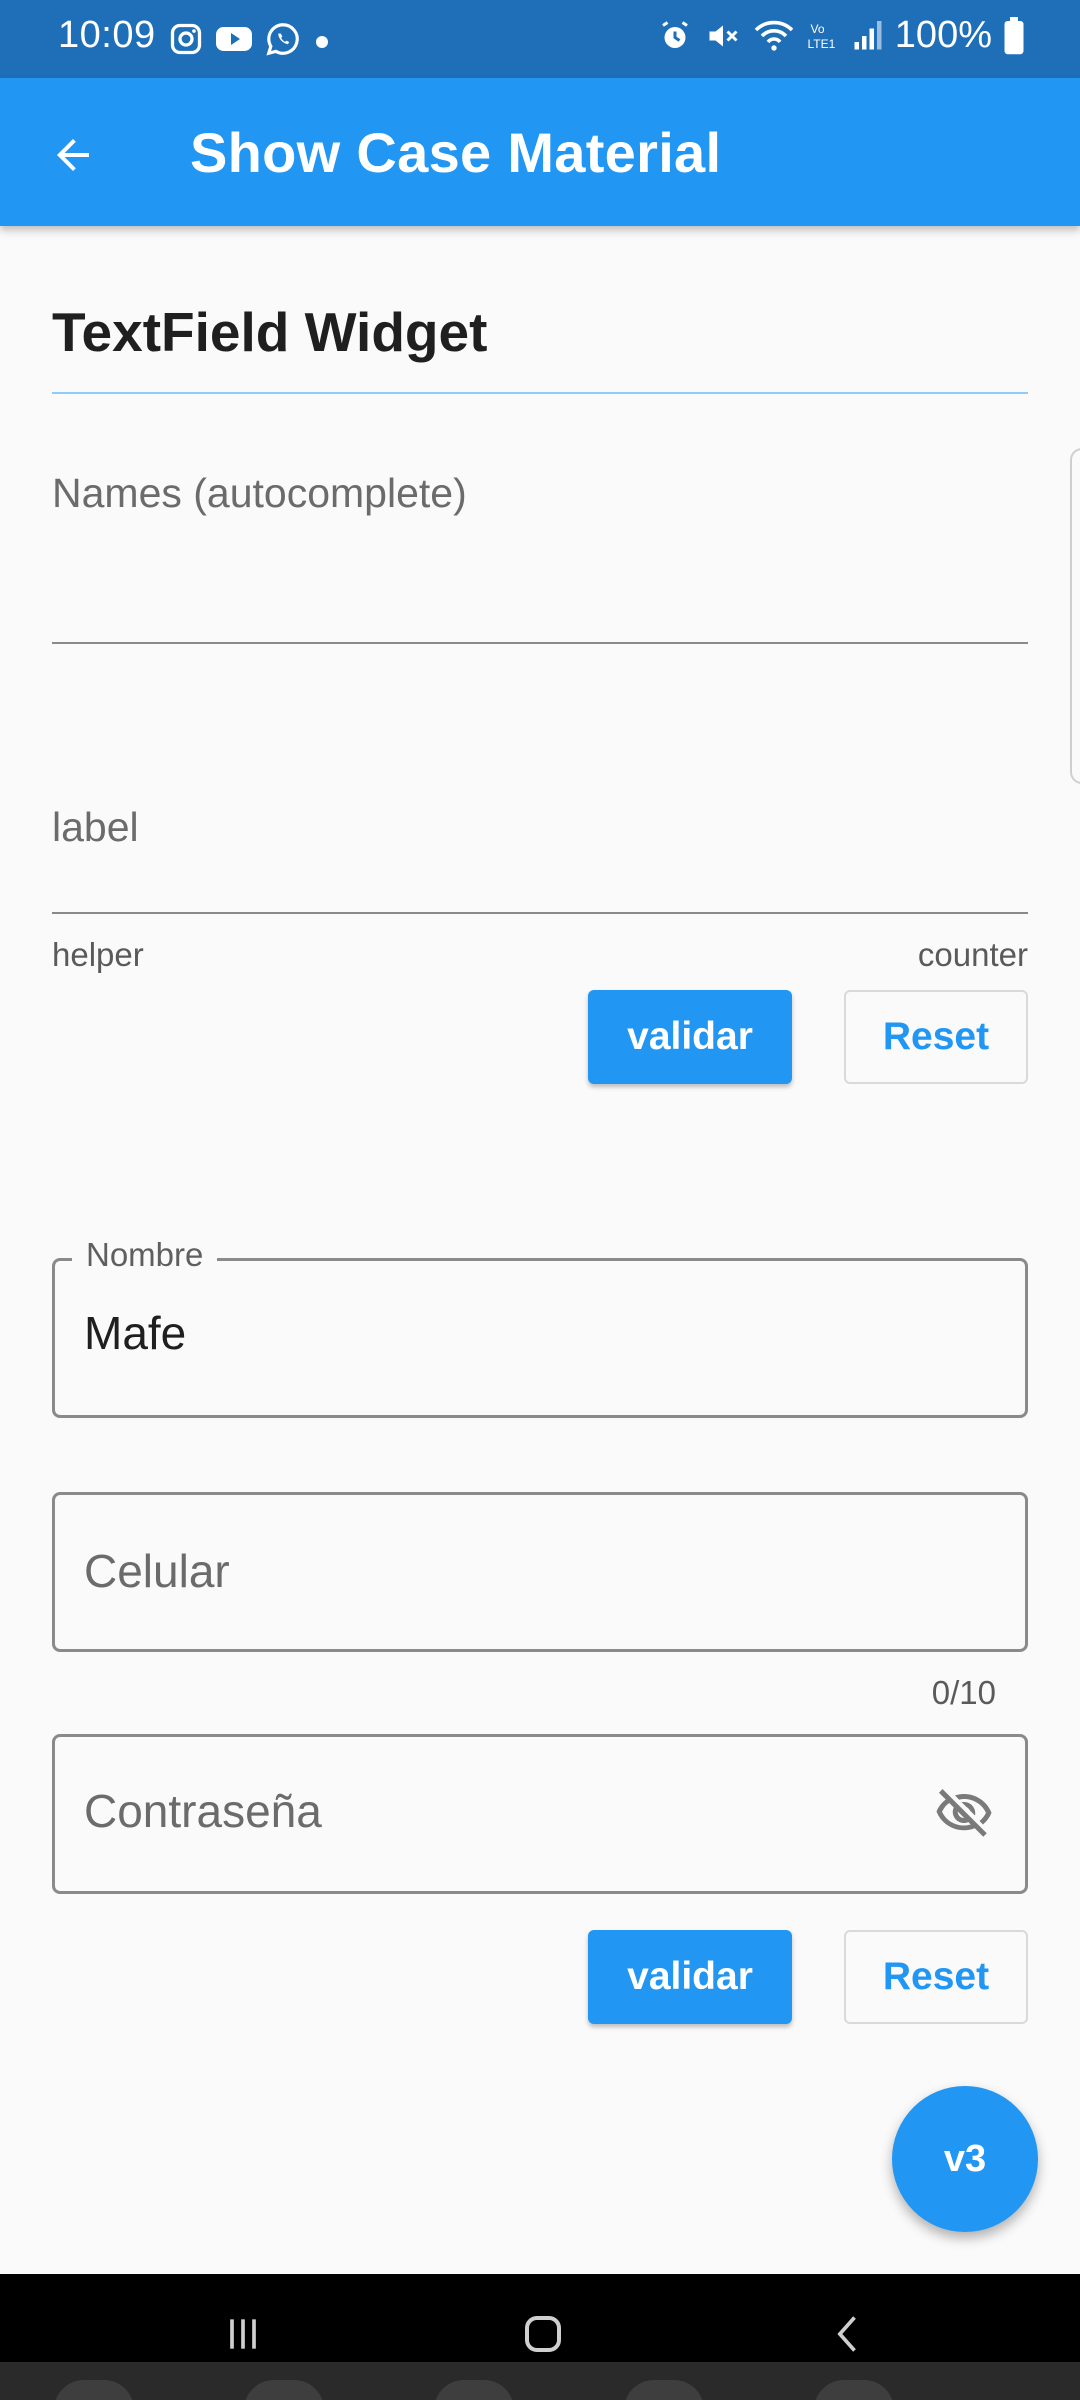 The height and width of the screenshot is (2400, 1080). What do you see at coordinates (965, 2159) in the screenshot?
I see `version-fab: v3` at bounding box center [965, 2159].